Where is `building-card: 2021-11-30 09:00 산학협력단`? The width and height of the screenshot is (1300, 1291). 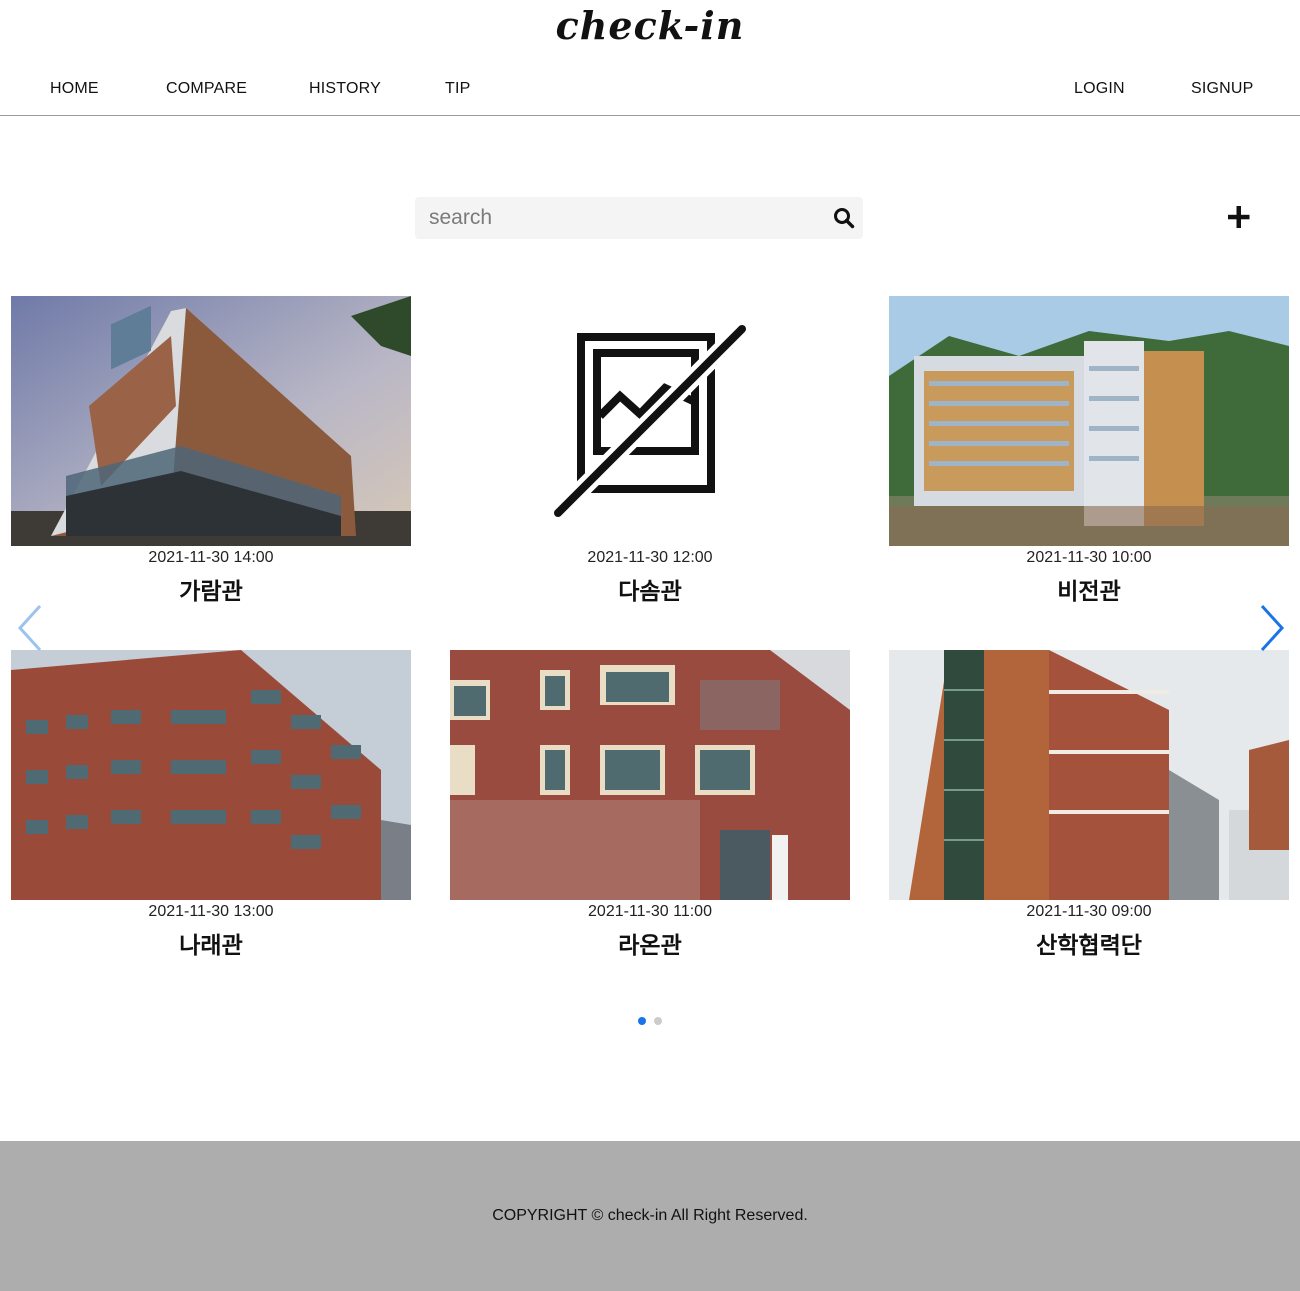
building-card: 2021-11-30 09:00 산학협력단 is located at coordinates (1089, 810).